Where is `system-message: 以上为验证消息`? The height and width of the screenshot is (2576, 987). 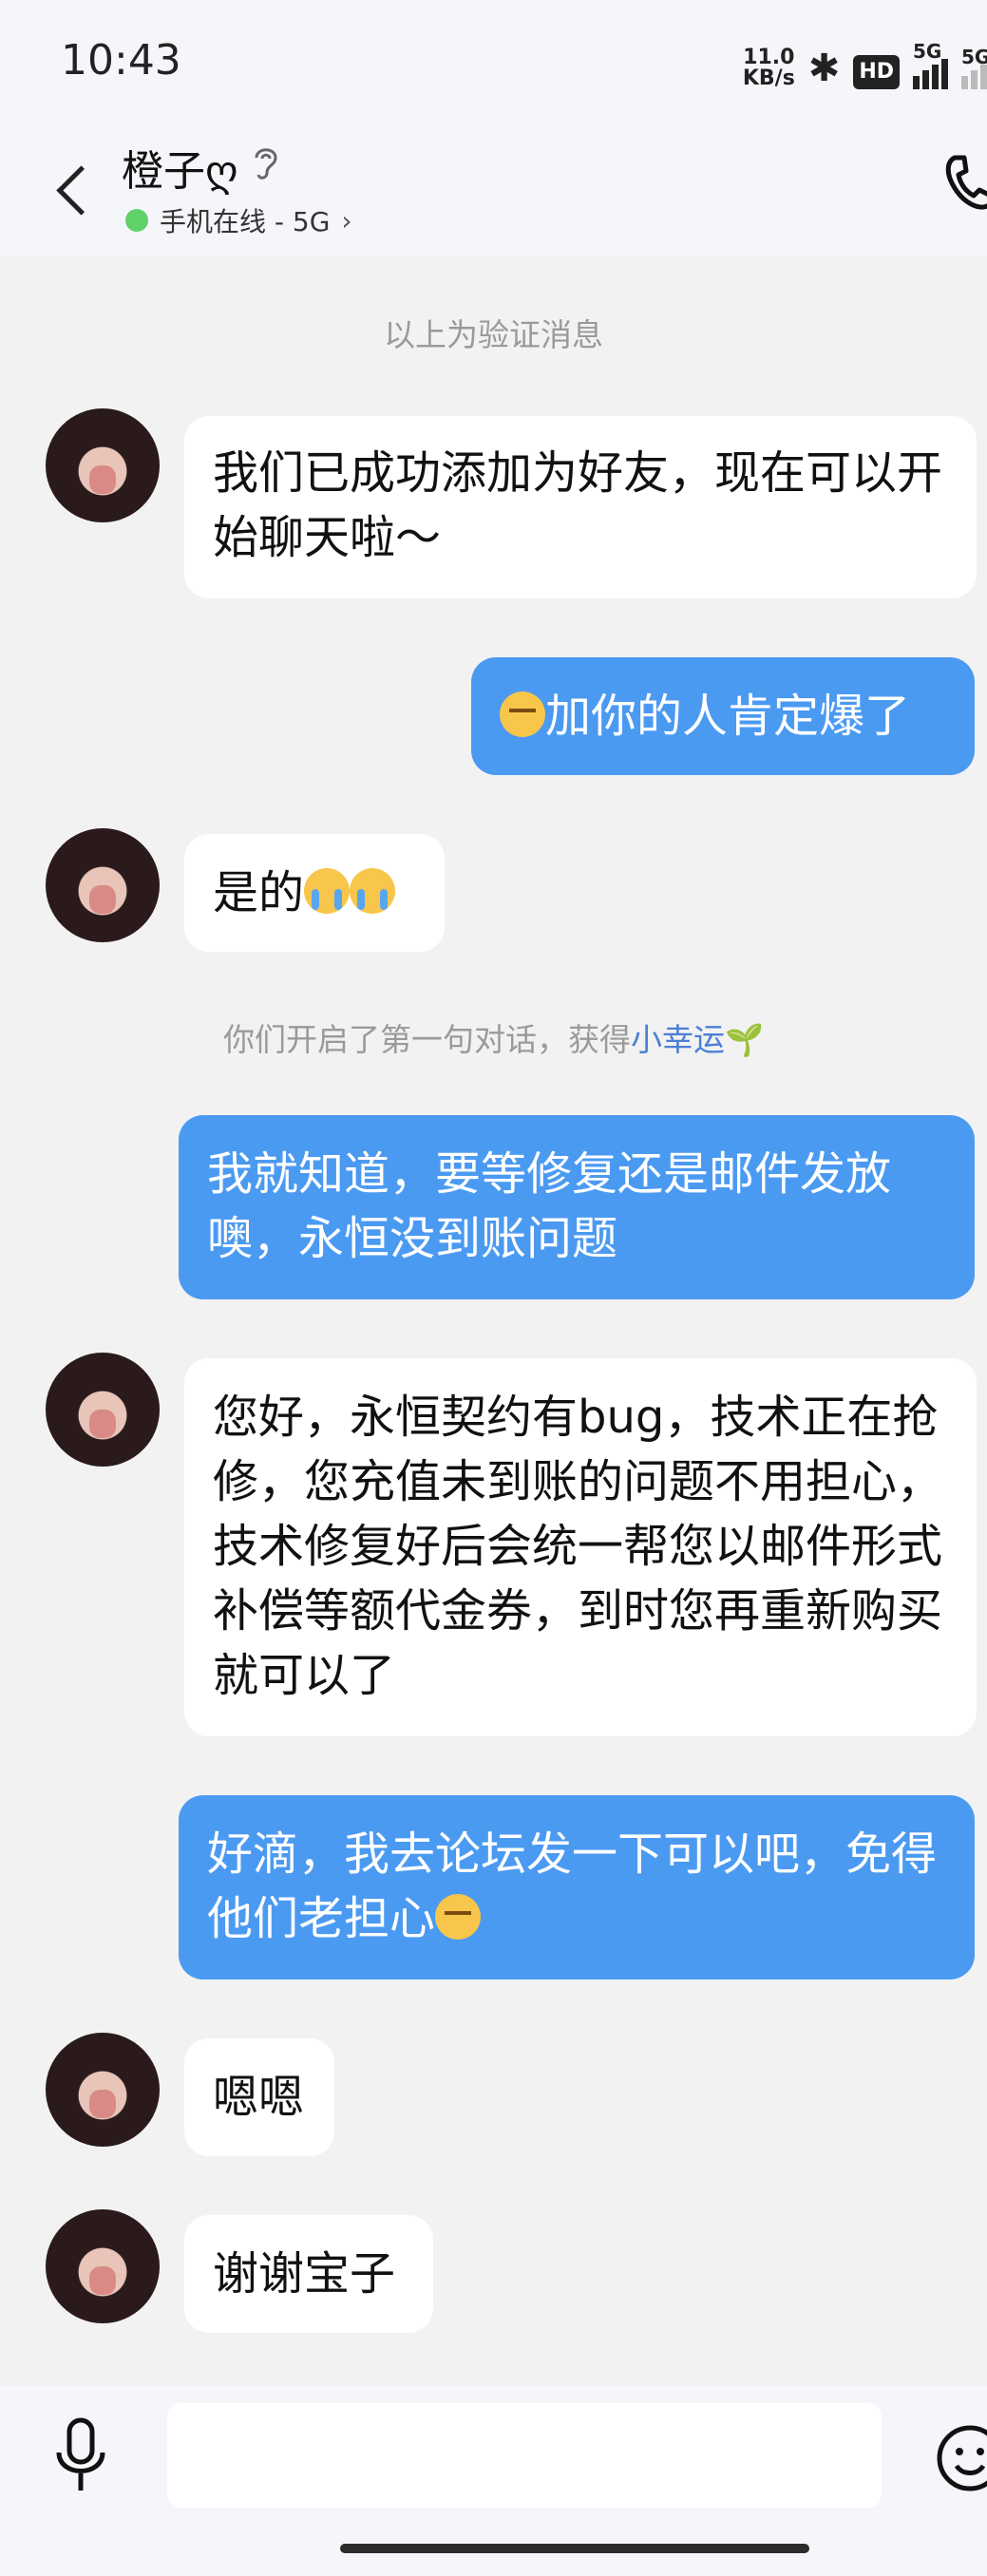 system-message: 以上为验证消息 is located at coordinates (493, 334).